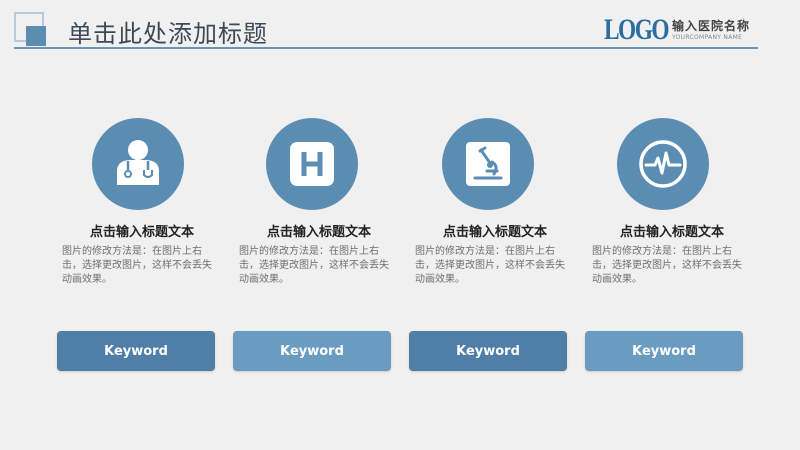 This screenshot has width=800, height=450. Describe the element at coordinates (168, 31) in the screenshot. I see `slide-title: 单击此处添加标题` at that location.